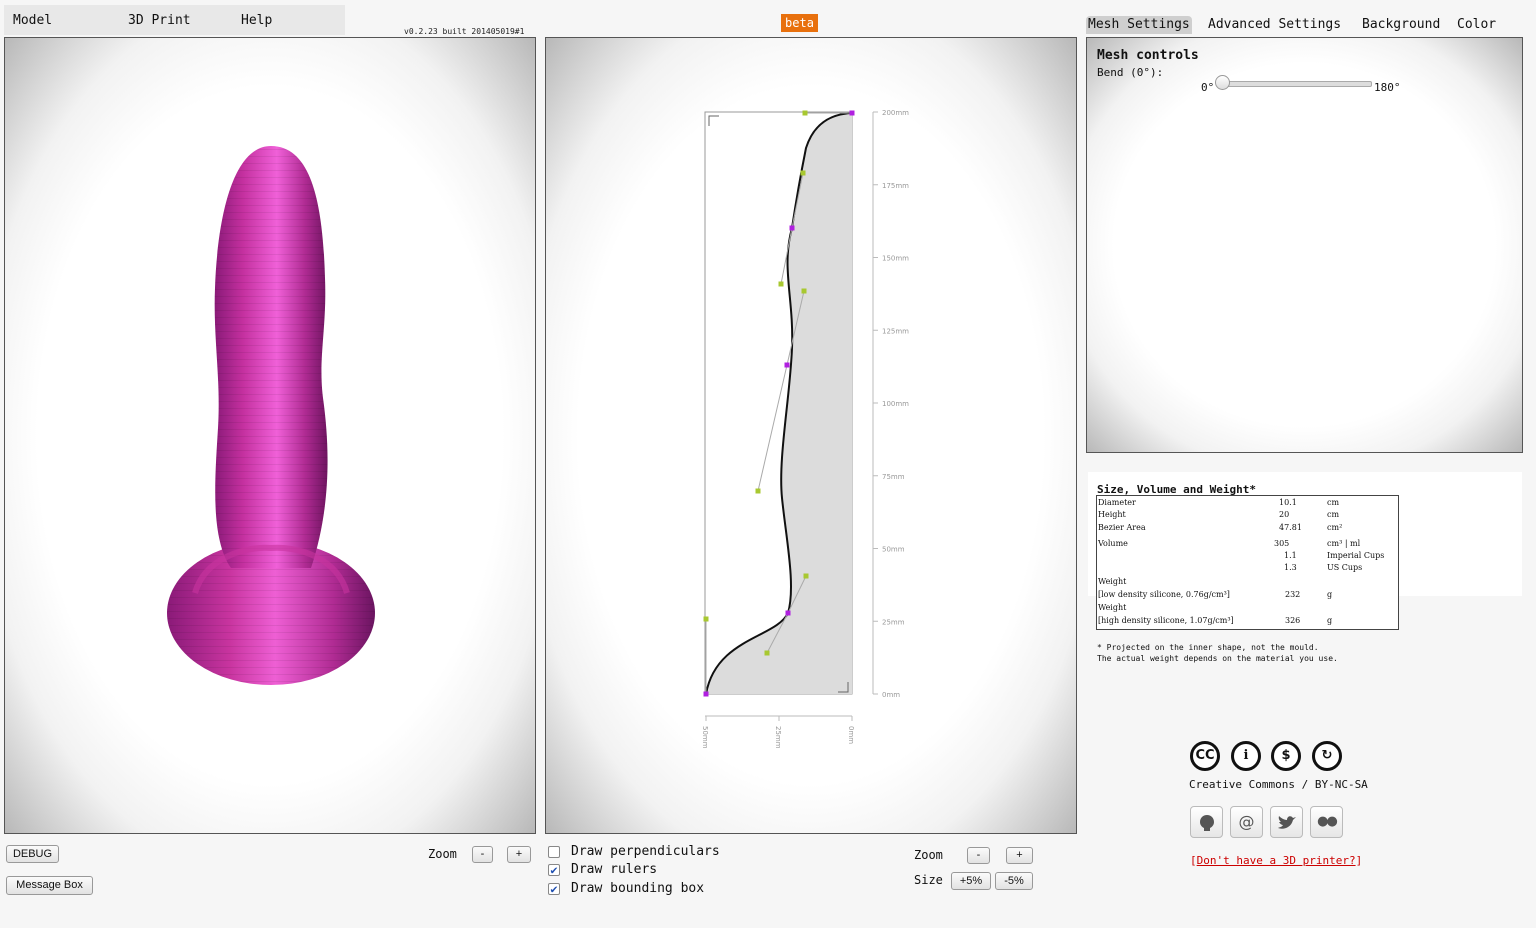 This screenshot has width=1536, height=928. Describe the element at coordinates (1246, 756) in the screenshot. I see `by-icon: i` at that location.